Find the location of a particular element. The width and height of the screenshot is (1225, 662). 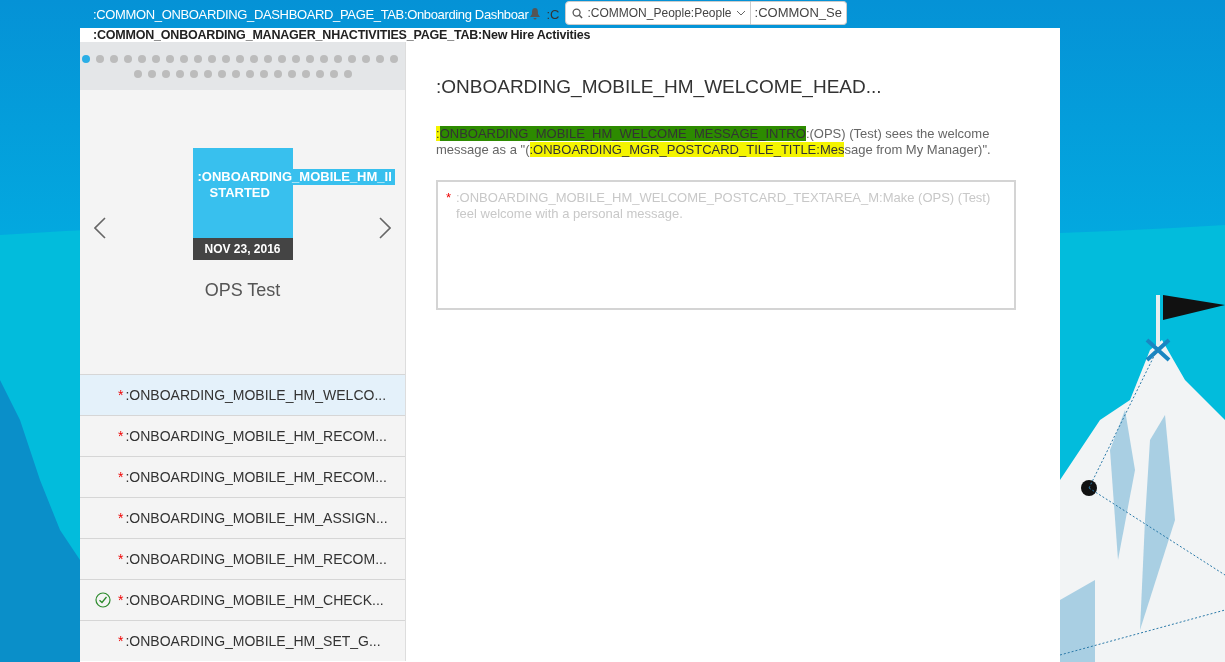

tile-status: STARTED is located at coordinates (239, 192).